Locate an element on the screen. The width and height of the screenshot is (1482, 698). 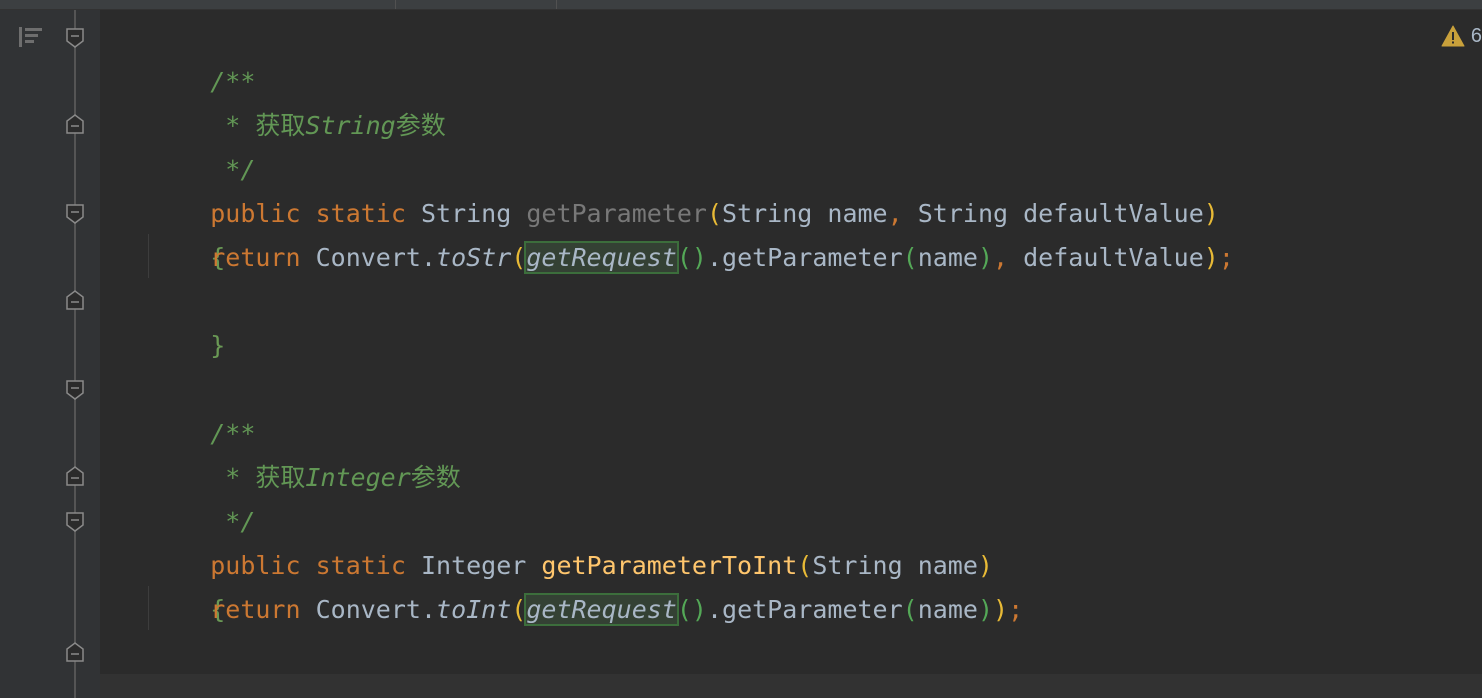
return-type: String is located at coordinates (466, 213).